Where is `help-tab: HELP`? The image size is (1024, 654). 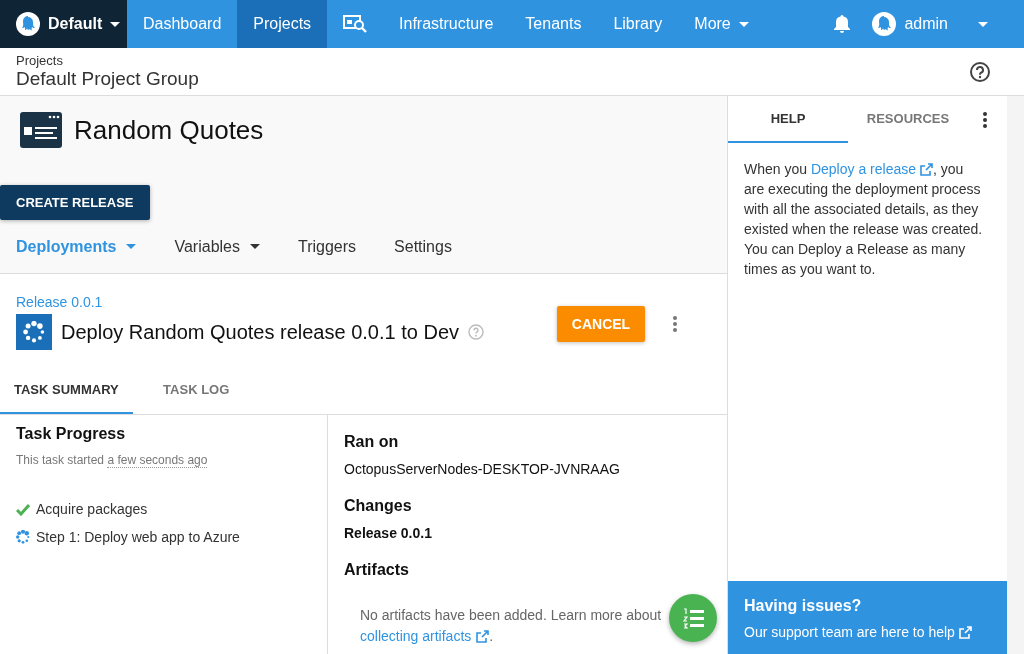 help-tab: HELP is located at coordinates (788, 119).